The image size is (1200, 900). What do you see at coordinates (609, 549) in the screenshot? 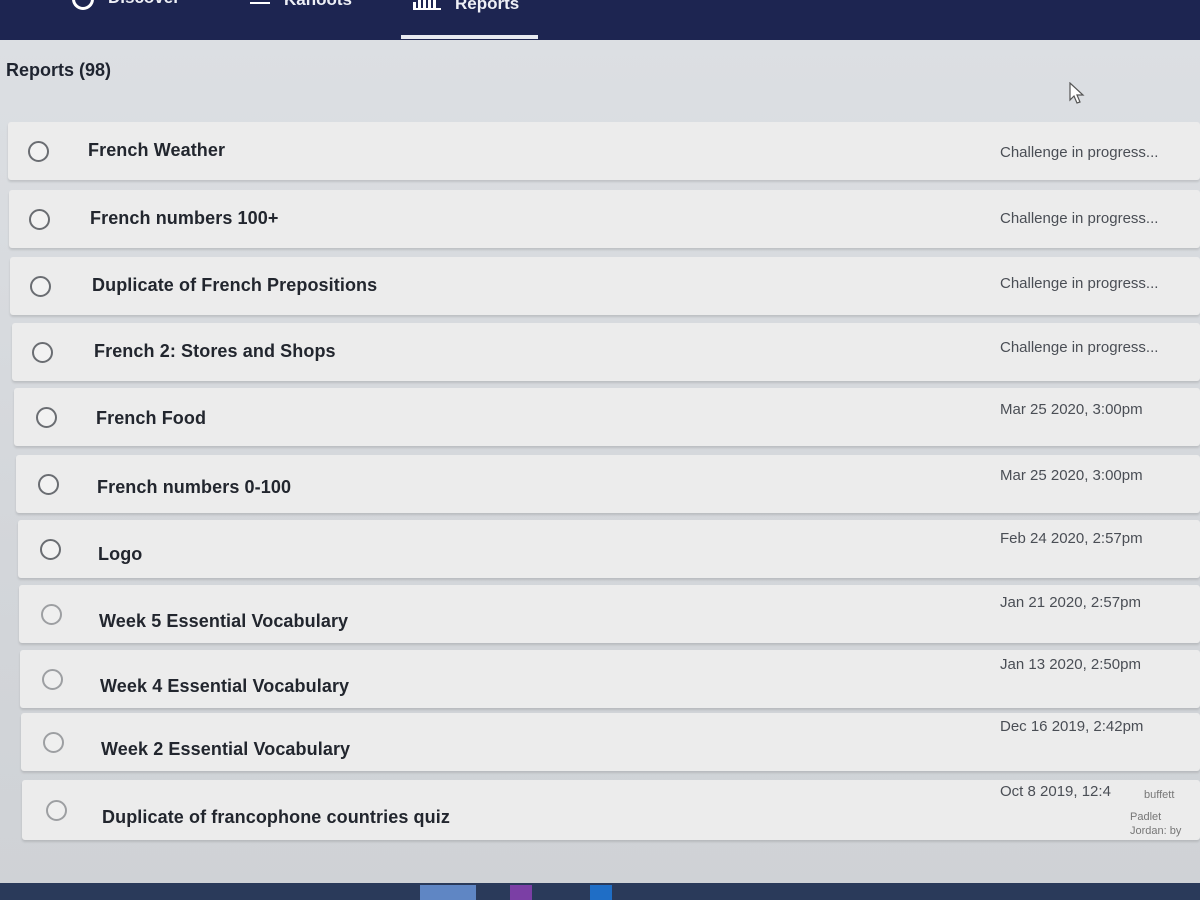
I see `report-row: Logo Feb 24 2020, 2:57pm` at bounding box center [609, 549].